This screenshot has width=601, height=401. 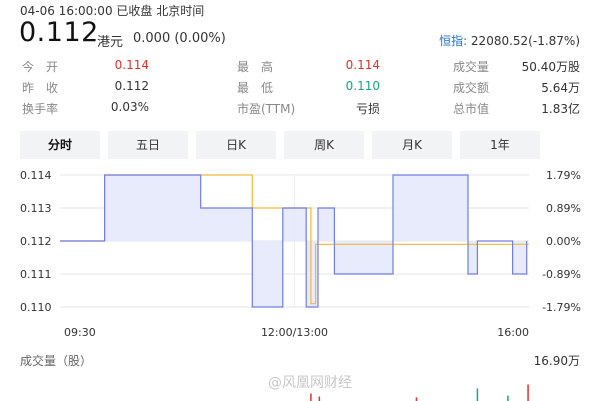 I want to click on stat-value-pe: 亏损, so click(x=367, y=109).